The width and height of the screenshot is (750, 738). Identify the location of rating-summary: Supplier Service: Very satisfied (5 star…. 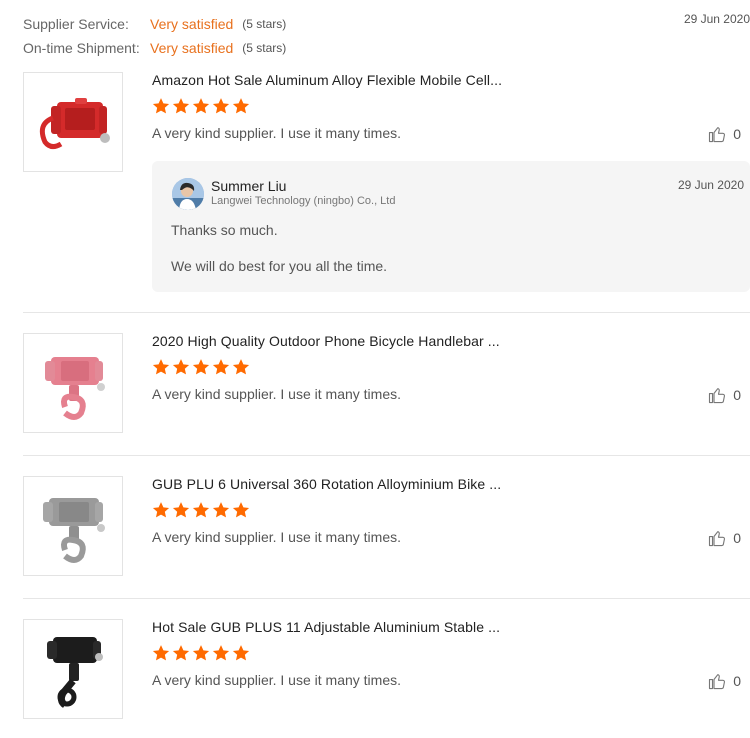
(386, 36).